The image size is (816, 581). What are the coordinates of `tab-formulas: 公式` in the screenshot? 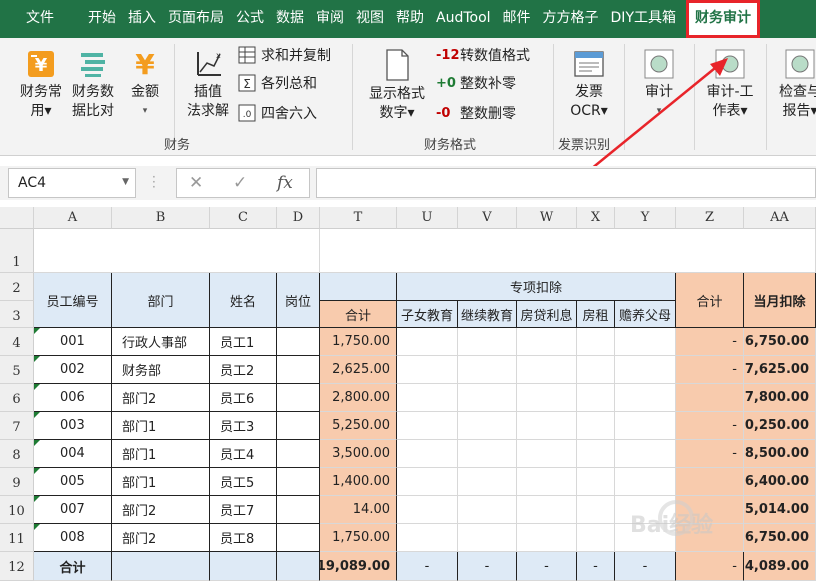 It's located at (250, 19).